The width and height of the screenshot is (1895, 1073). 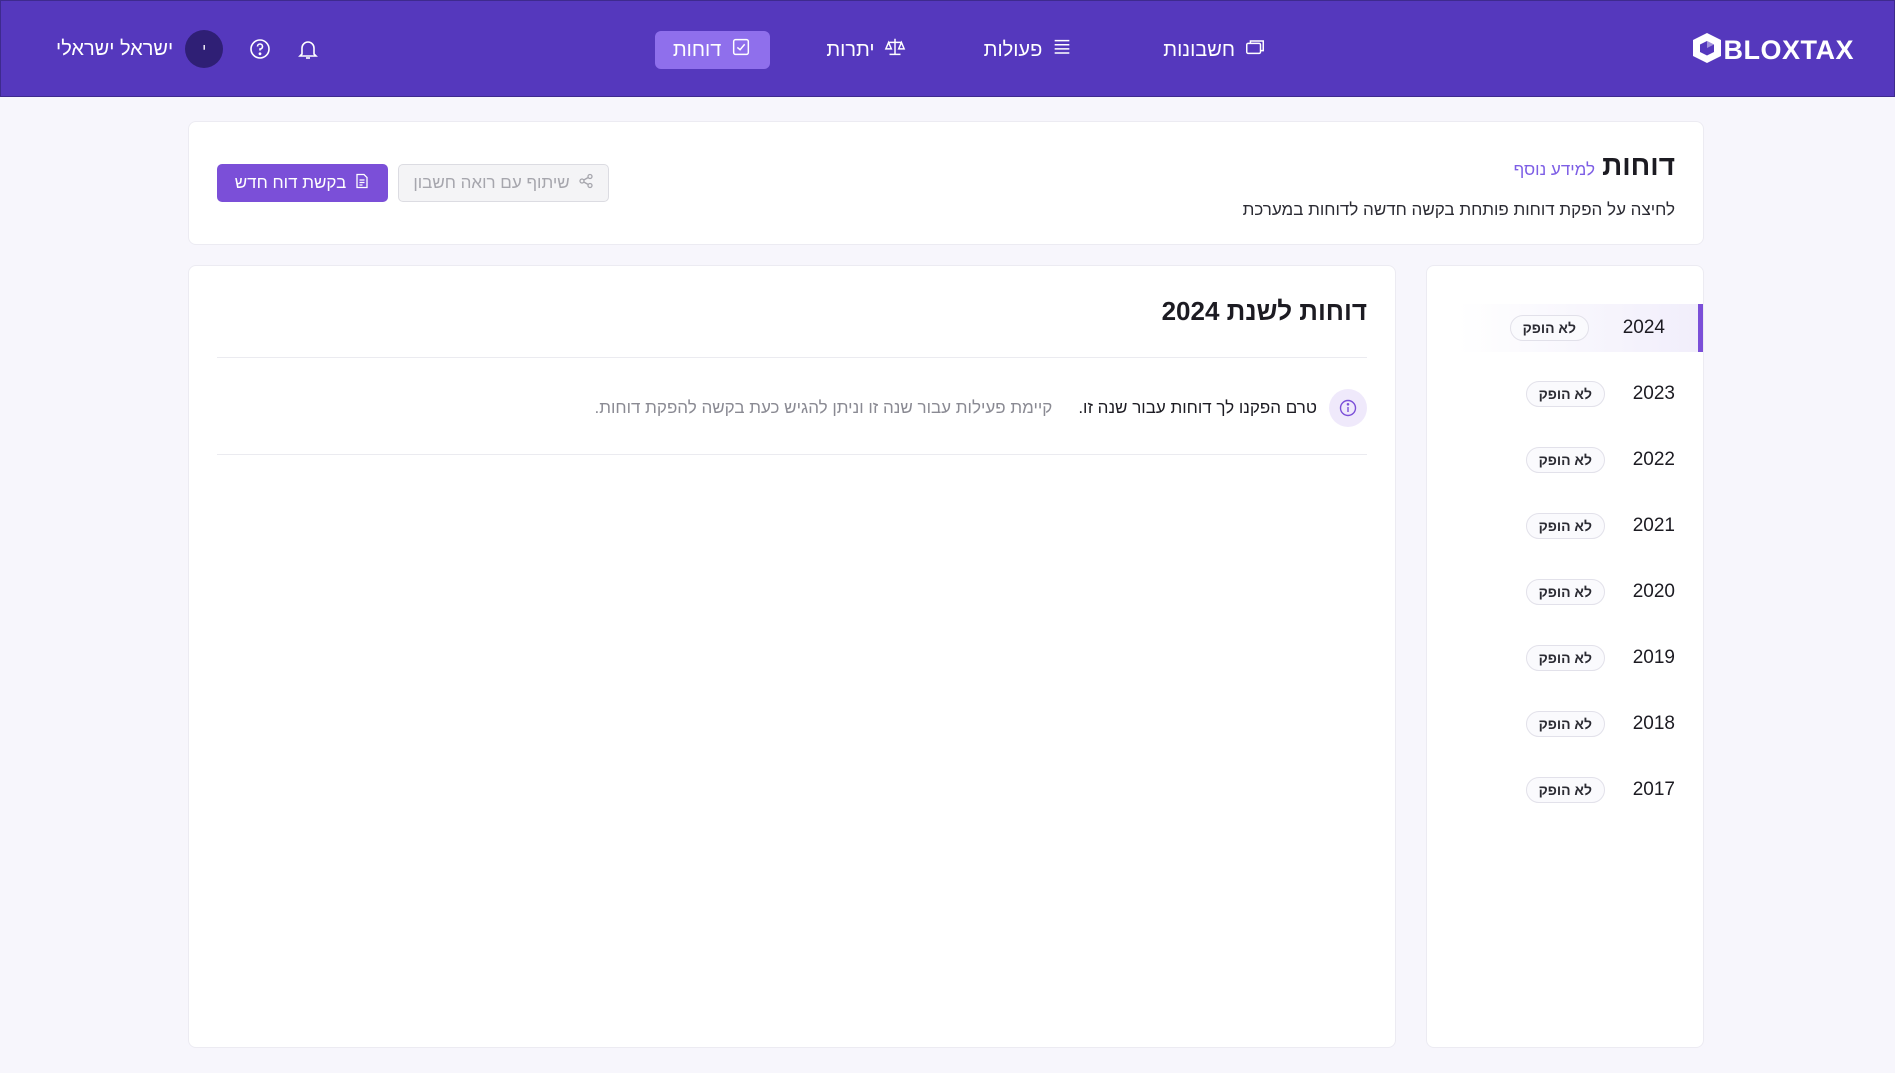 What do you see at coordinates (895, 50) in the screenshot?
I see `scale-icon` at bounding box center [895, 50].